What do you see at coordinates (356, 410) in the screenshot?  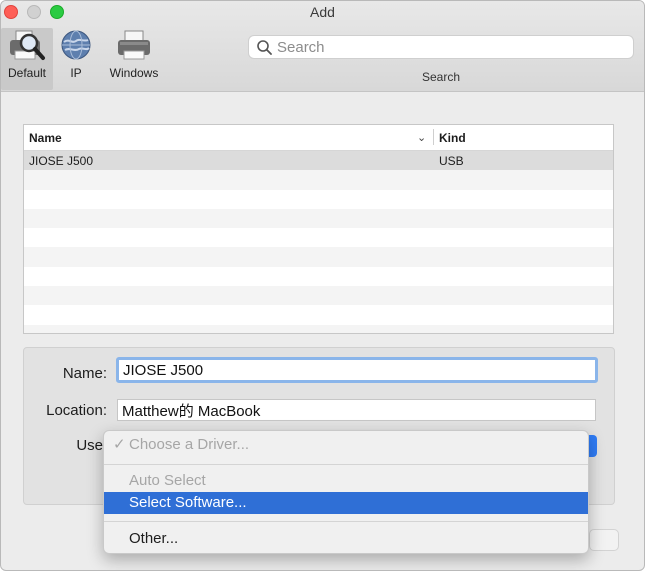 I see `location-field` at bounding box center [356, 410].